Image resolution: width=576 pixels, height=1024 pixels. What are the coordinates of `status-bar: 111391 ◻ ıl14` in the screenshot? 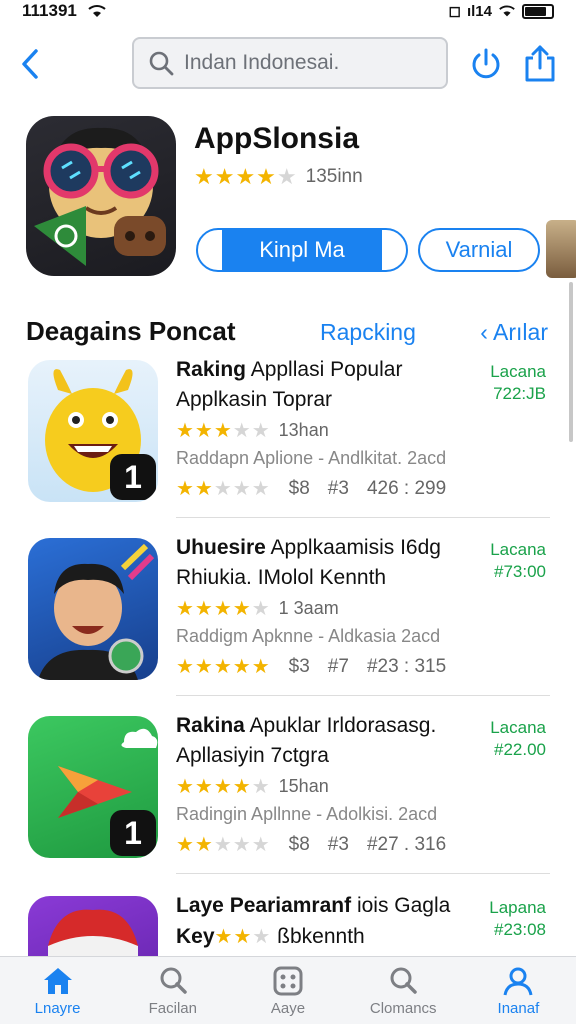 It's located at (288, 11).